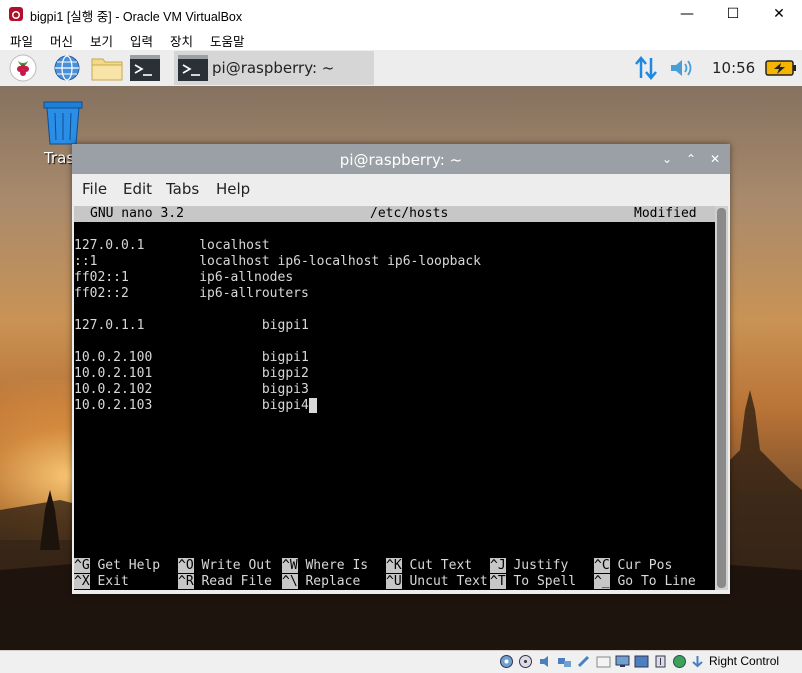 Image resolution: width=802 pixels, height=673 pixels. What do you see at coordinates (733, 14) in the screenshot?
I see `host-maximize-button: ☐` at bounding box center [733, 14].